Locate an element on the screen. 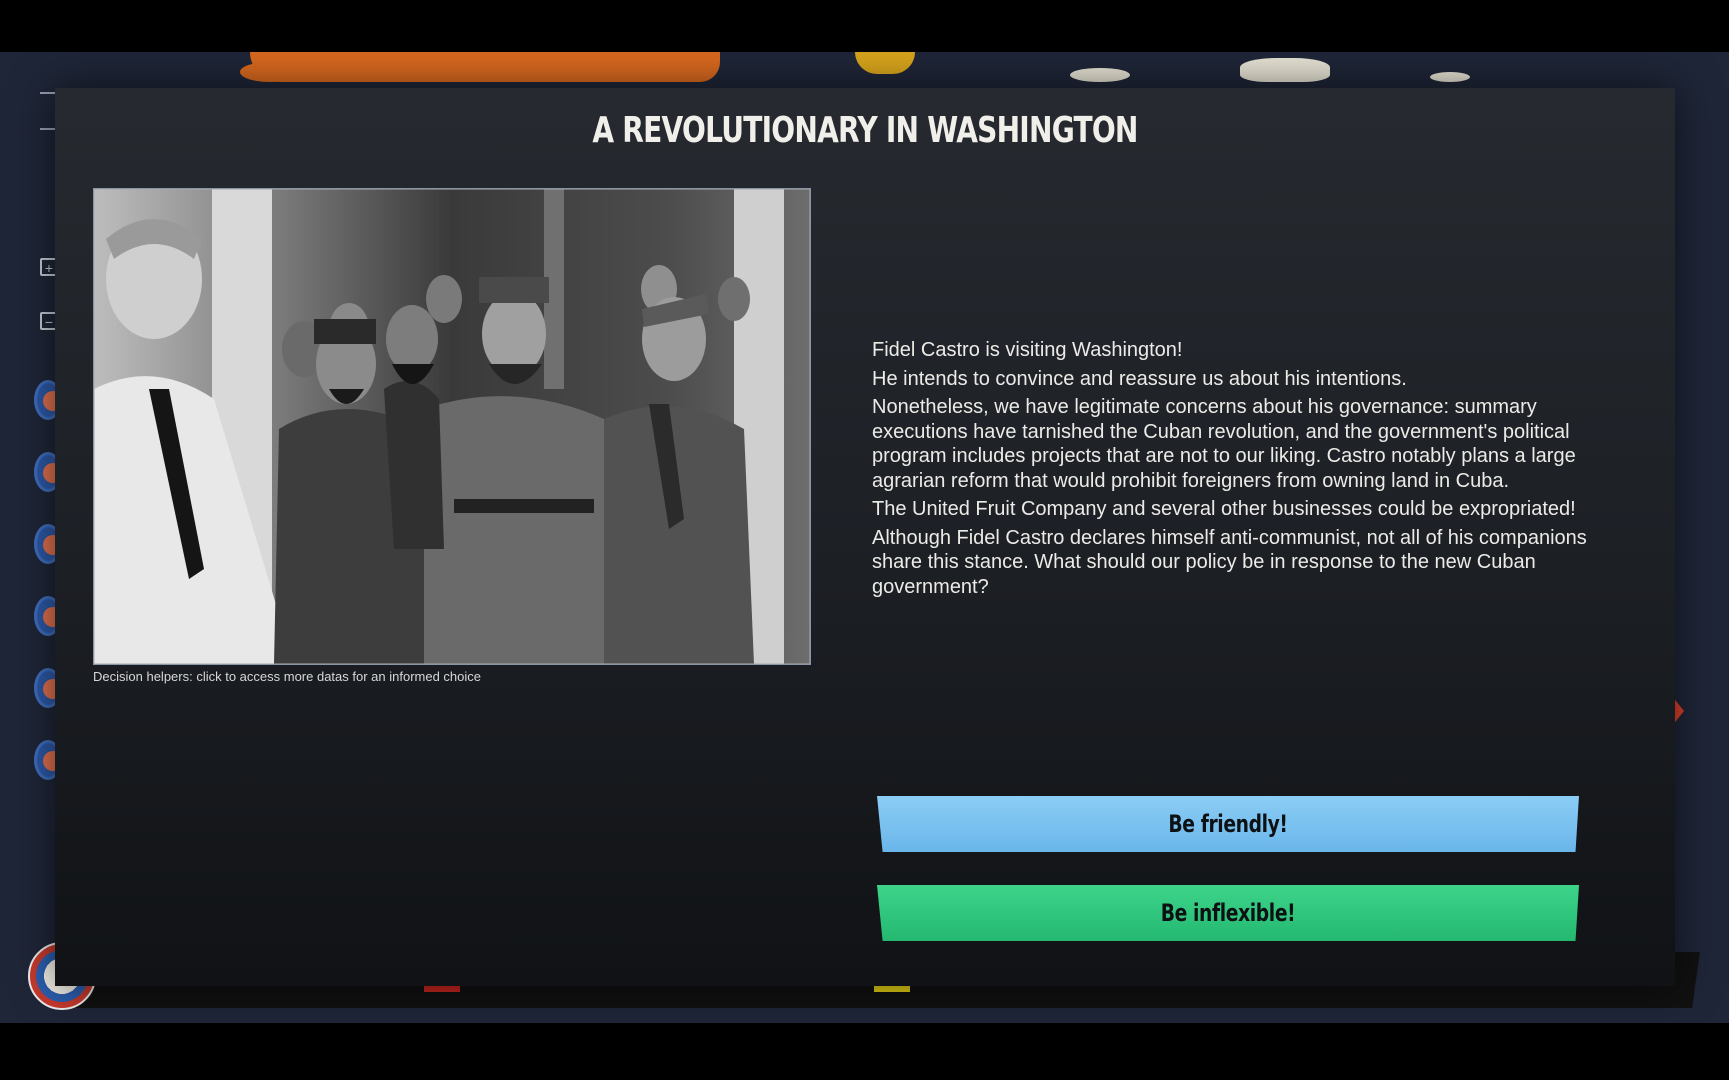 The height and width of the screenshot is (1080, 1729). choice-label: Be inflexible! is located at coordinates (1228, 913).